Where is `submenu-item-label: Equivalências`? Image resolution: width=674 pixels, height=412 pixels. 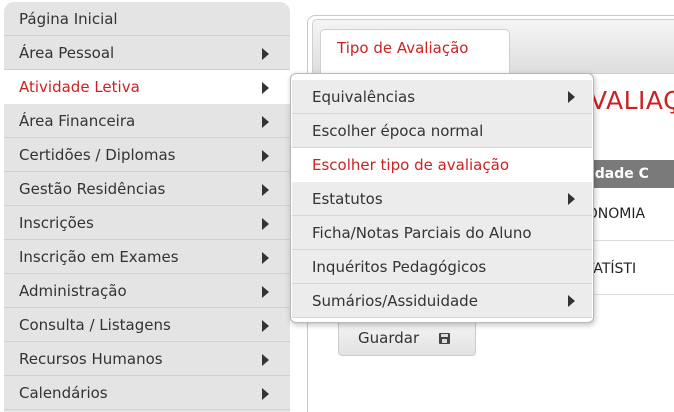 submenu-item-label: Equivalências is located at coordinates (364, 97).